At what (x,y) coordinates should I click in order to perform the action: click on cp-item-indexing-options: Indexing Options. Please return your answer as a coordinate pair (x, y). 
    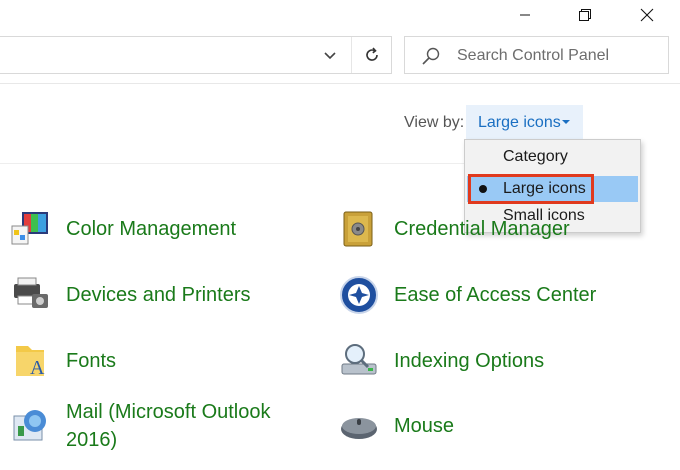
    Looking at the image, I should click on (441, 361).